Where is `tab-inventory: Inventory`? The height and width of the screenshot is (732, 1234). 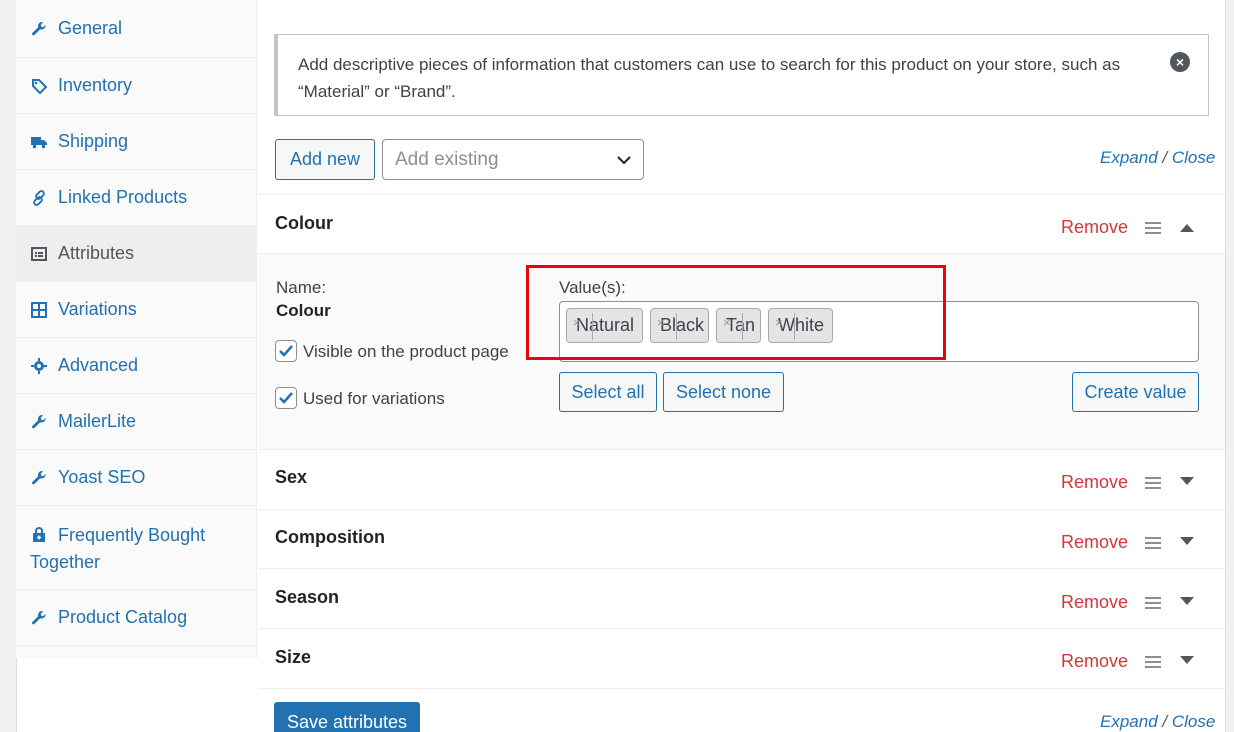
tab-inventory: Inventory is located at coordinates (136, 86).